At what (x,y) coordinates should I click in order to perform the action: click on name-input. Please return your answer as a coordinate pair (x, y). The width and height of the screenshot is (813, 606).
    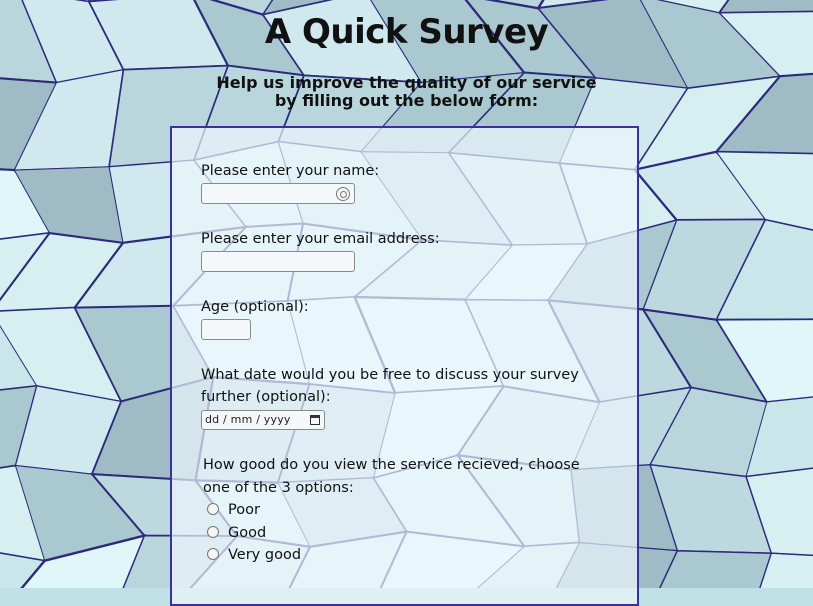
    Looking at the image, I should click on (278, 193).